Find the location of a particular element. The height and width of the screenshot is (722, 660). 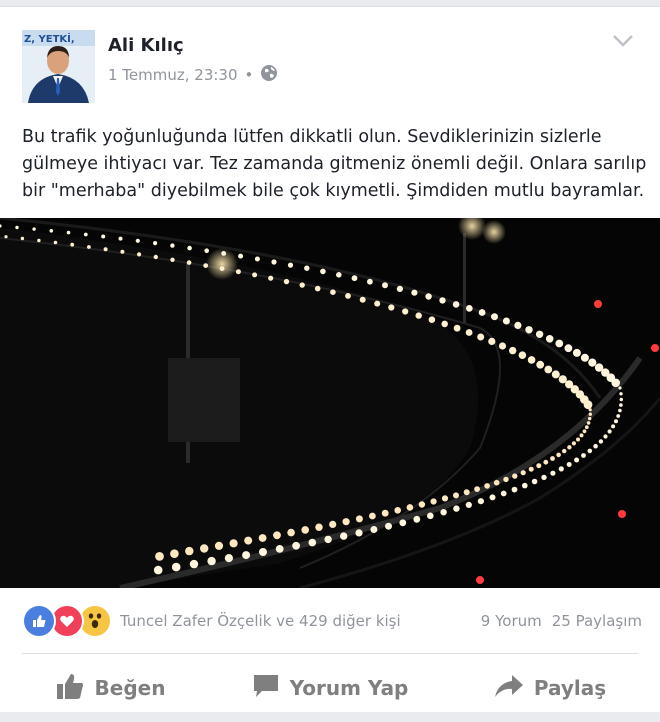

reaction-names: Tuncel Zafer Özçelik ve 429 diğer kişi is located at coordinates (260, 621).